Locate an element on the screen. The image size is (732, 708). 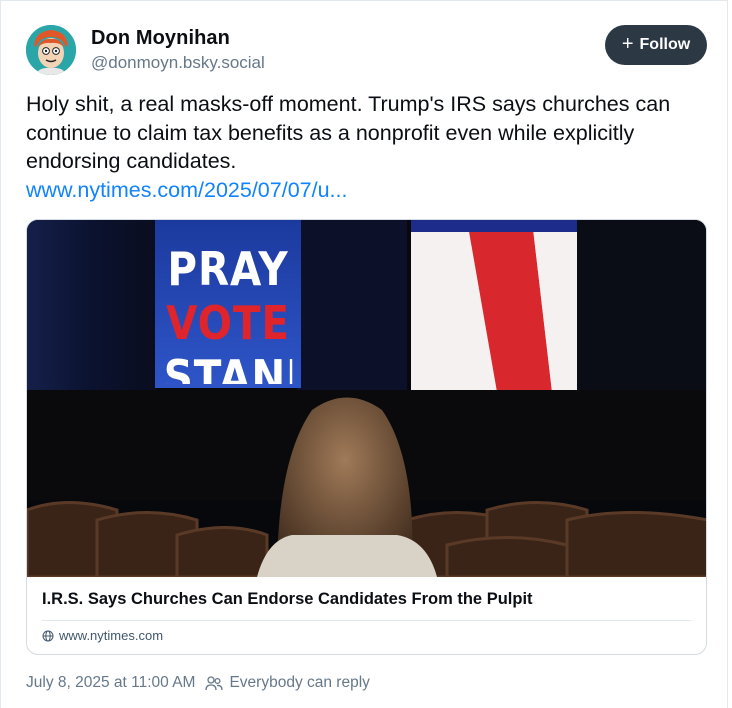
plus-icon: + is located at coordinates (627, 44).